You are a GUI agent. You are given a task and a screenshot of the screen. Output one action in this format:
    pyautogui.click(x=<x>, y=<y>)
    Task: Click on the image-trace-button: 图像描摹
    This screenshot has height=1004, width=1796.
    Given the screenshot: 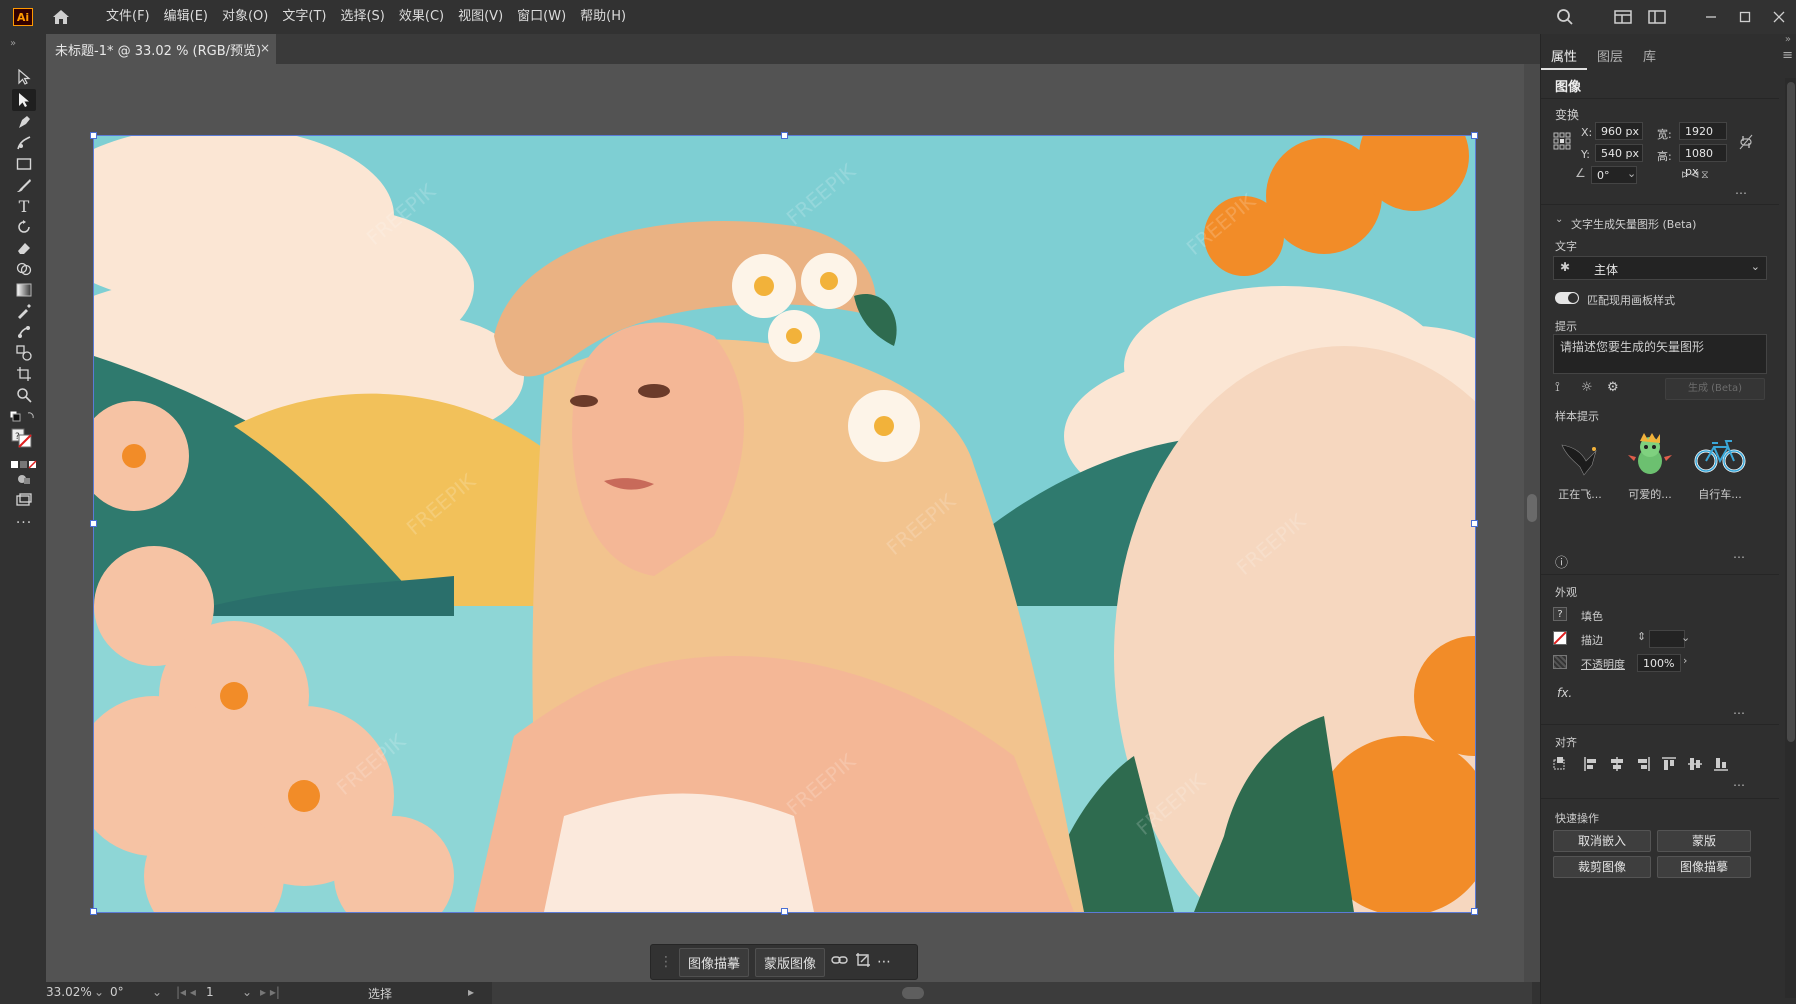 What is the action you would take?
    pyautogui.click(x=714, y=962)
    